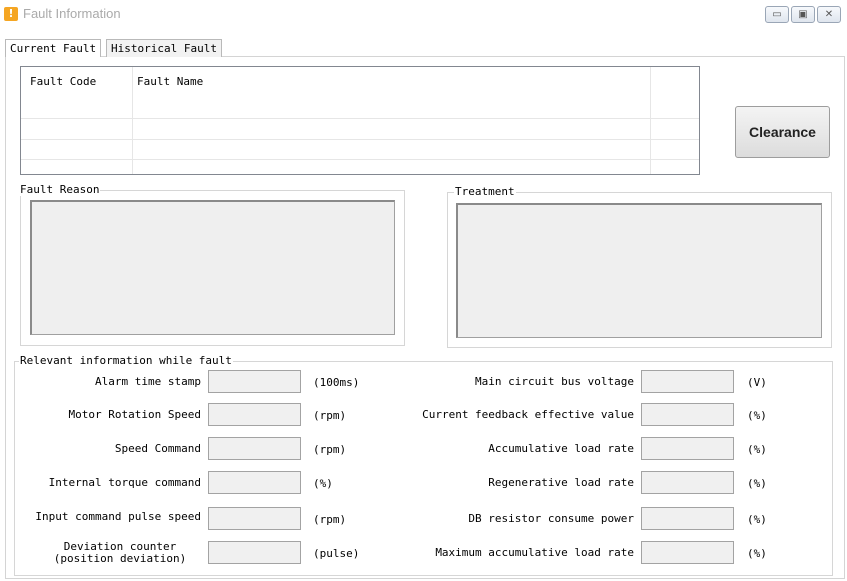 Image resolution: width=847 pixels, height=581 pixels. Describe the element at coordinates (134, 414) in the screenshot. I see `motor-rotation-speed-label: Motor Rotation Speed` at that location.